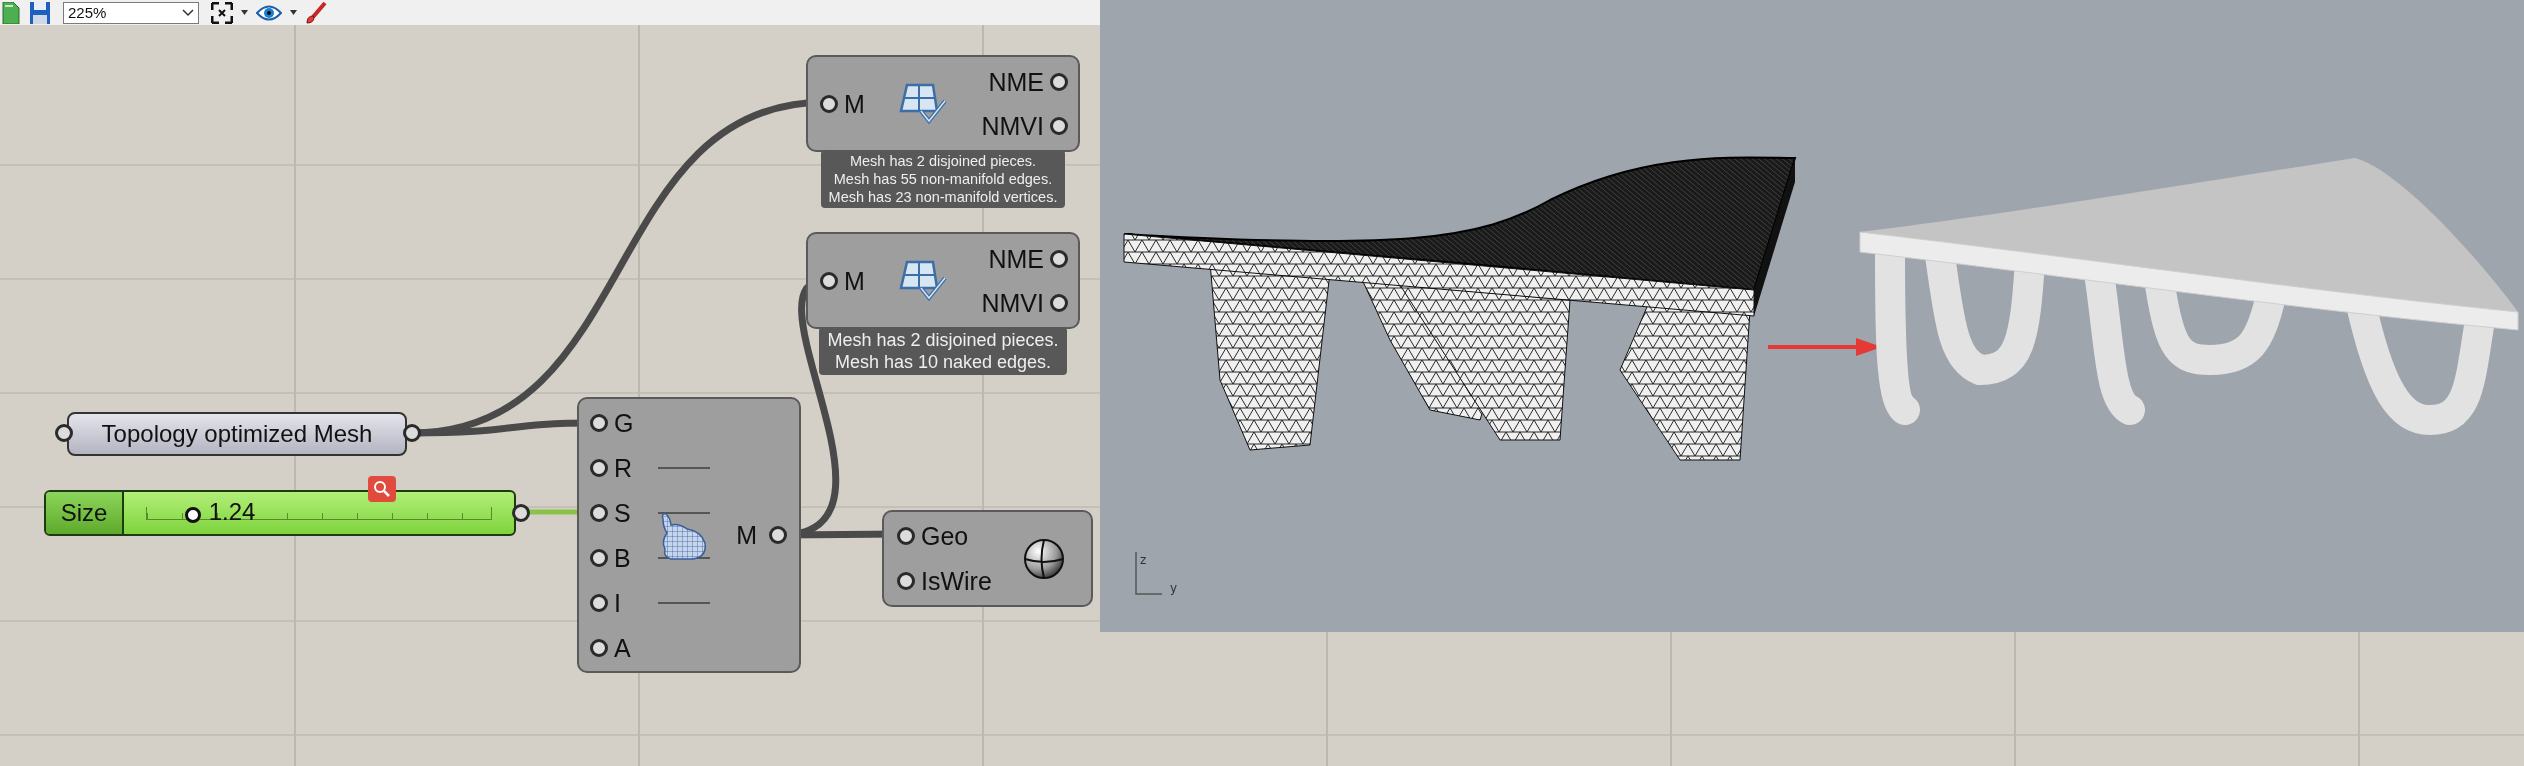  What do you see at coordinates (188, 12) in the screenshot?
I see `chevron-down-icon` at bounding box center [188, 12].